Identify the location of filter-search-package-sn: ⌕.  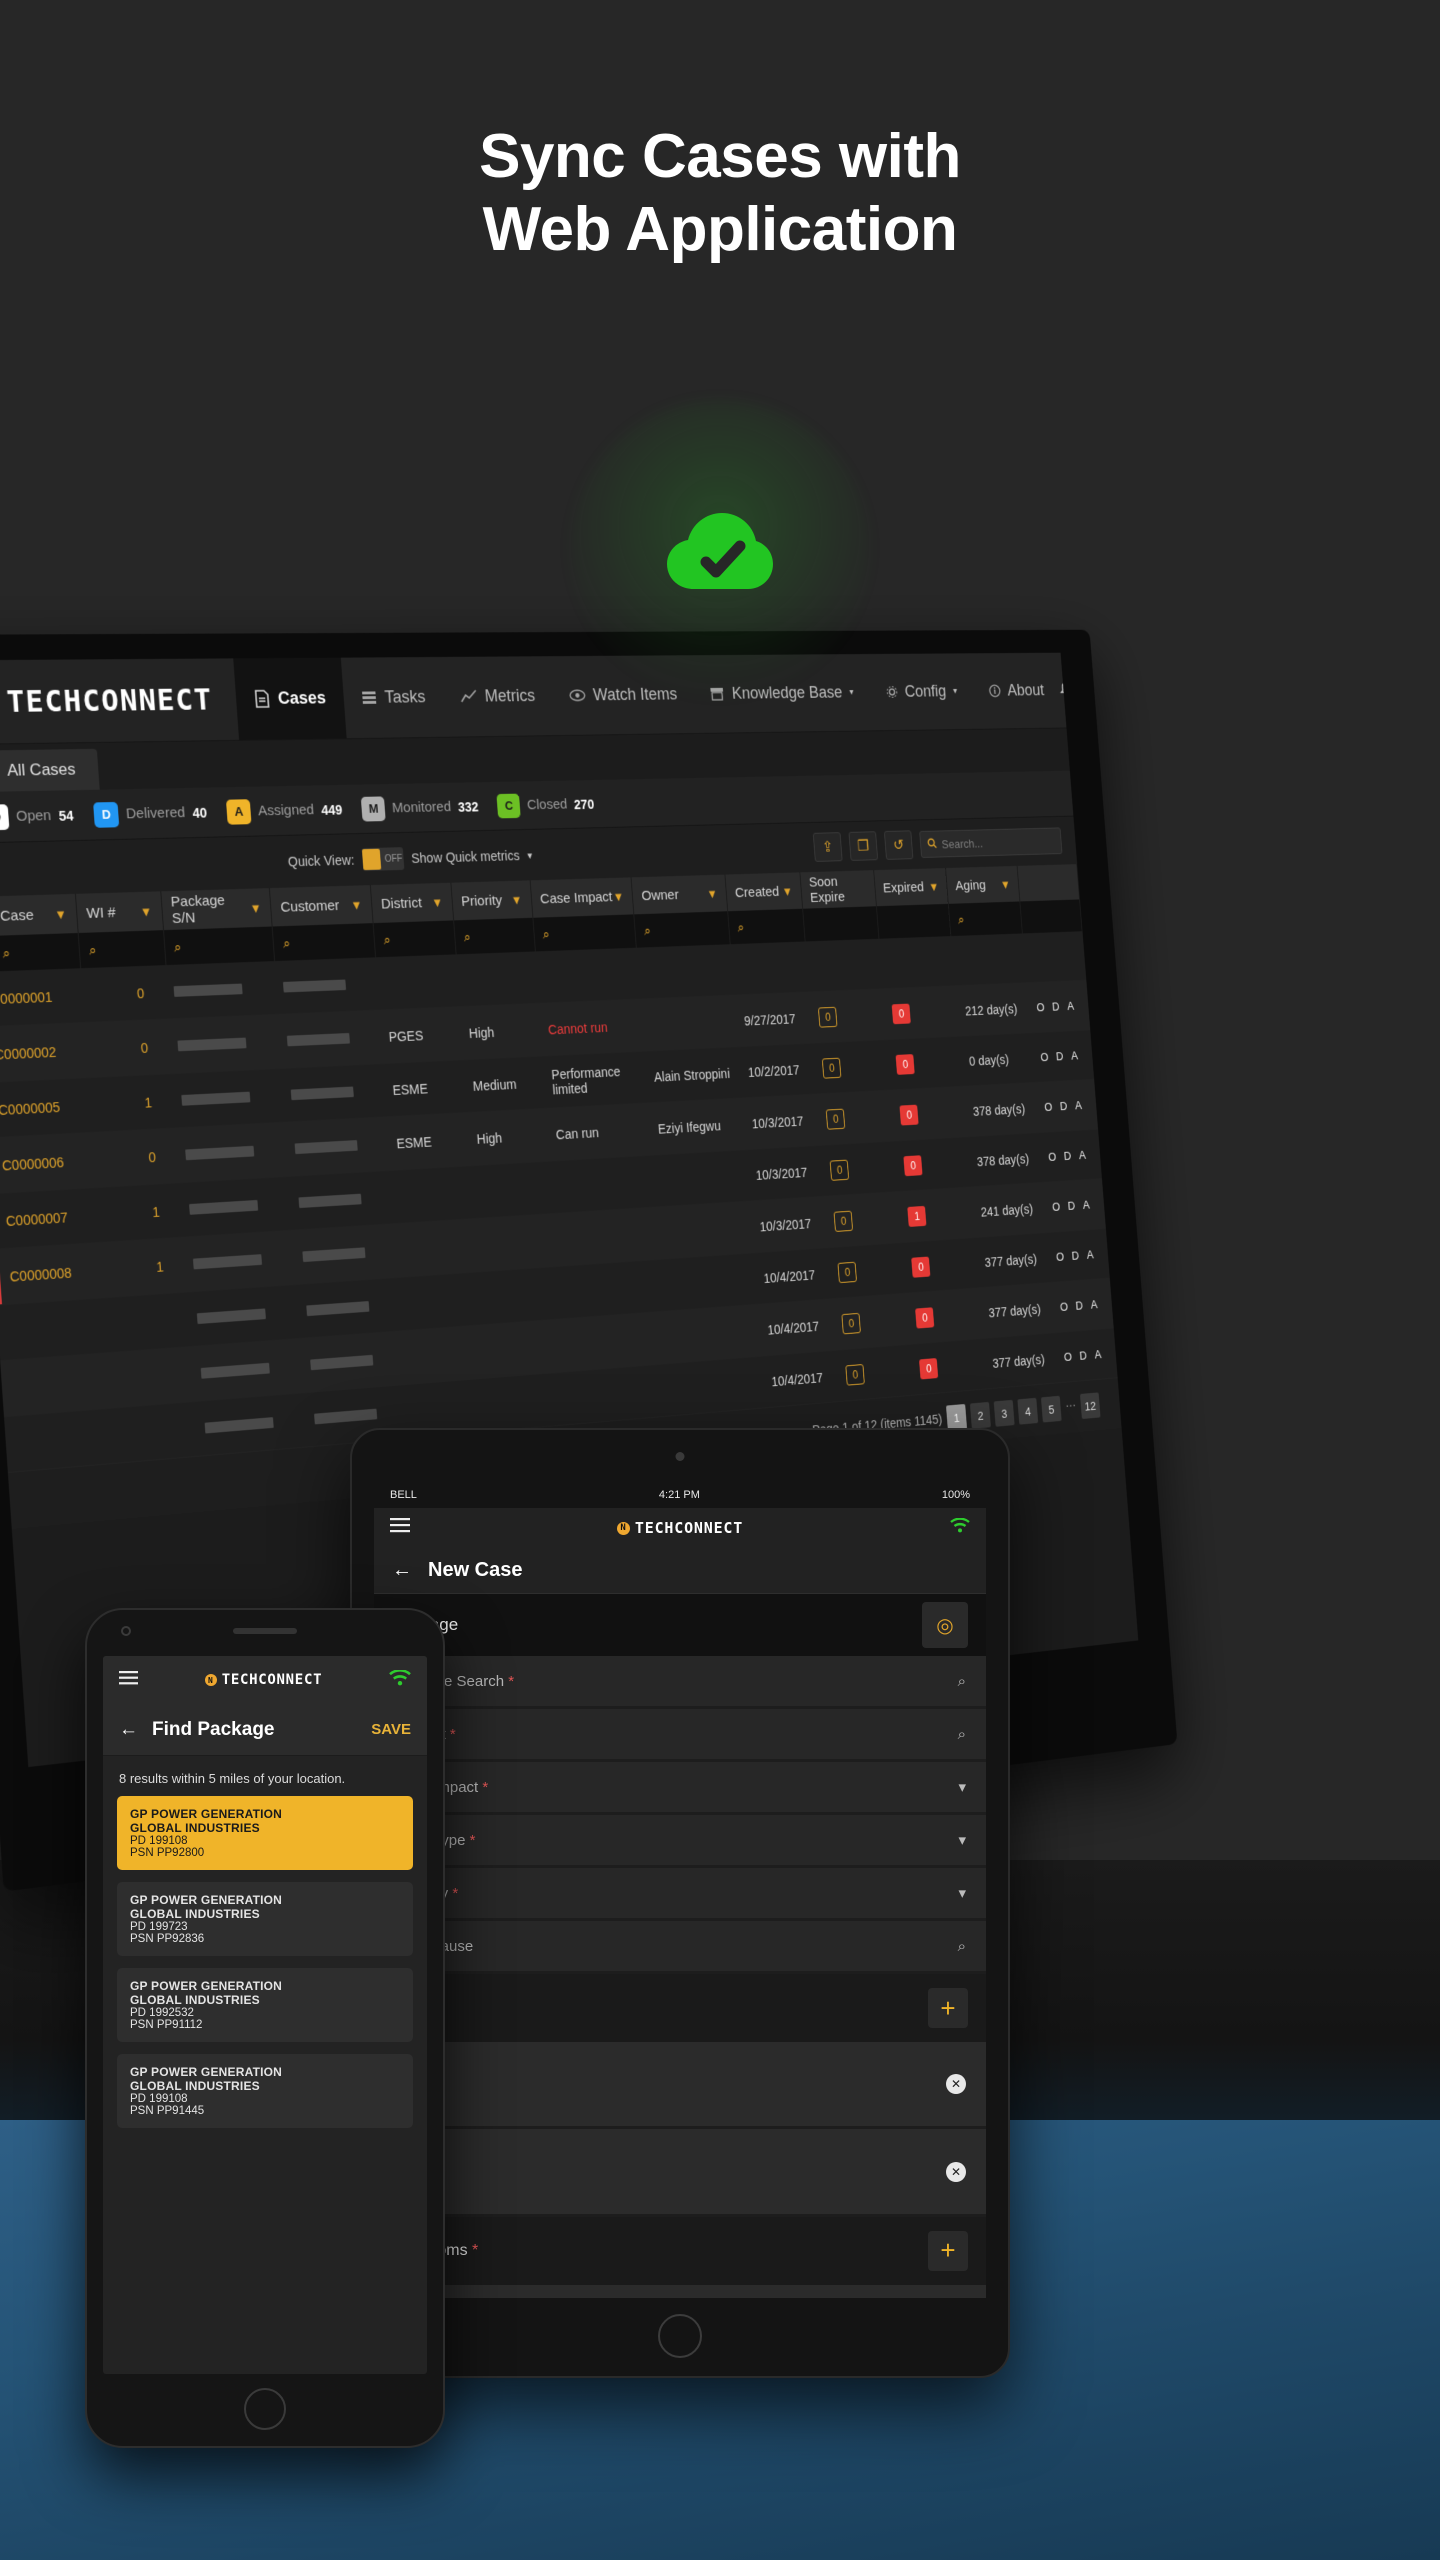
(219, 946).